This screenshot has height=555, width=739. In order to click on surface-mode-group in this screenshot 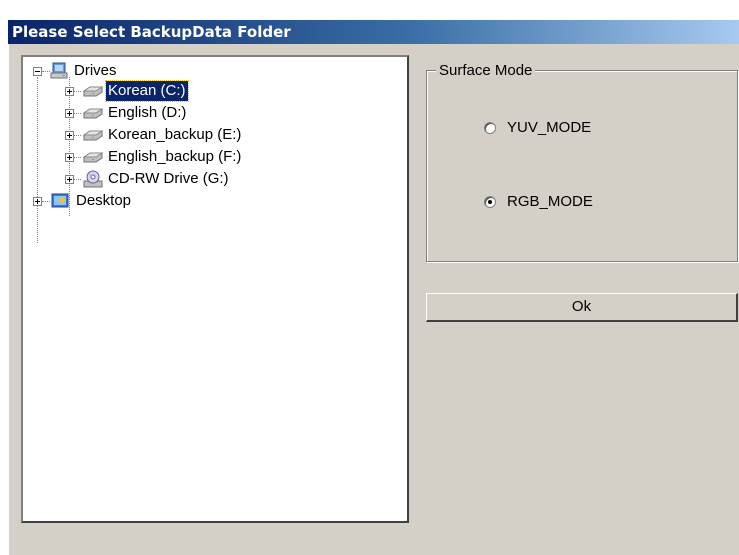, I will do `click(582, 166)`.